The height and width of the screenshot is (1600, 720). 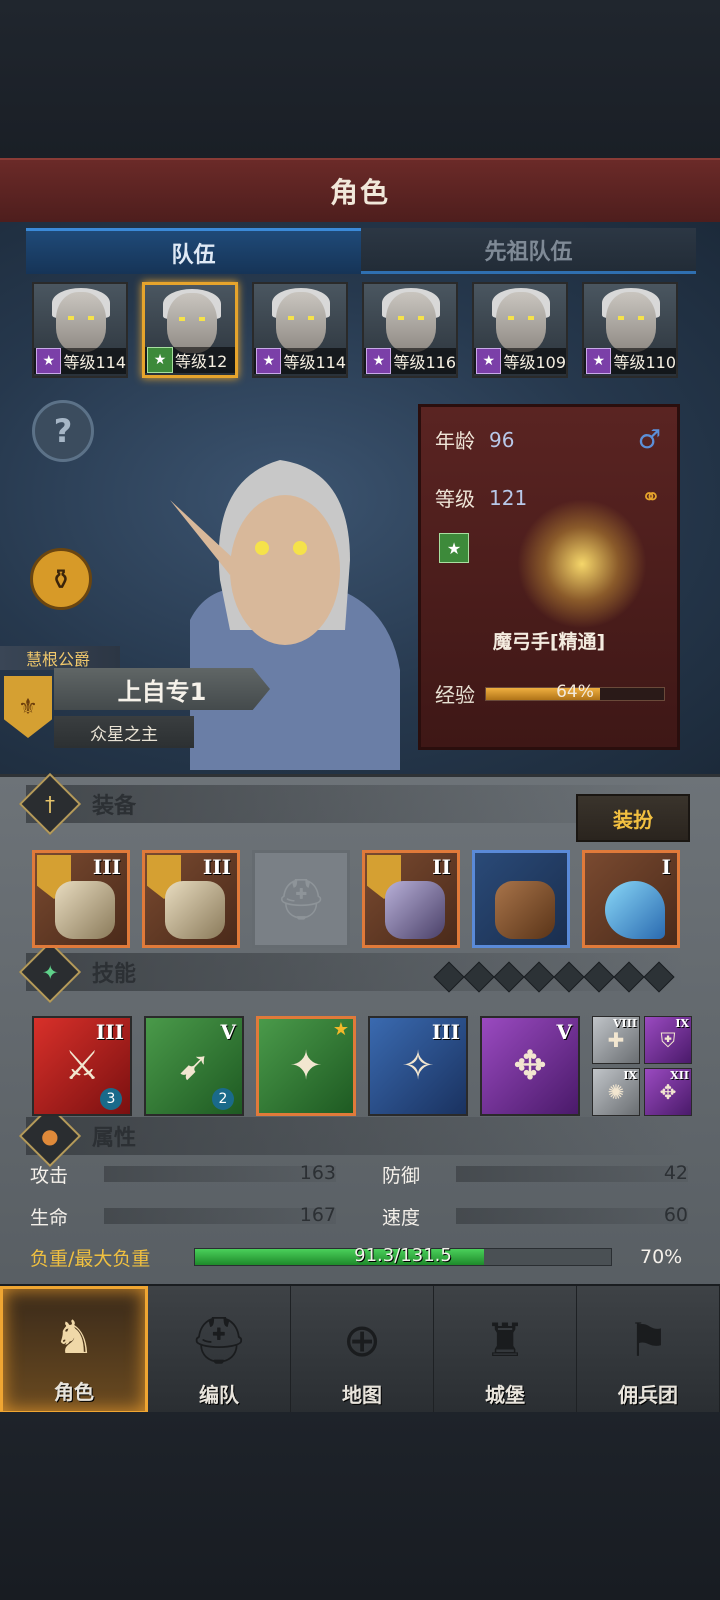 I want to click on ring-icon: ⚭, so click(x=651, y=497).